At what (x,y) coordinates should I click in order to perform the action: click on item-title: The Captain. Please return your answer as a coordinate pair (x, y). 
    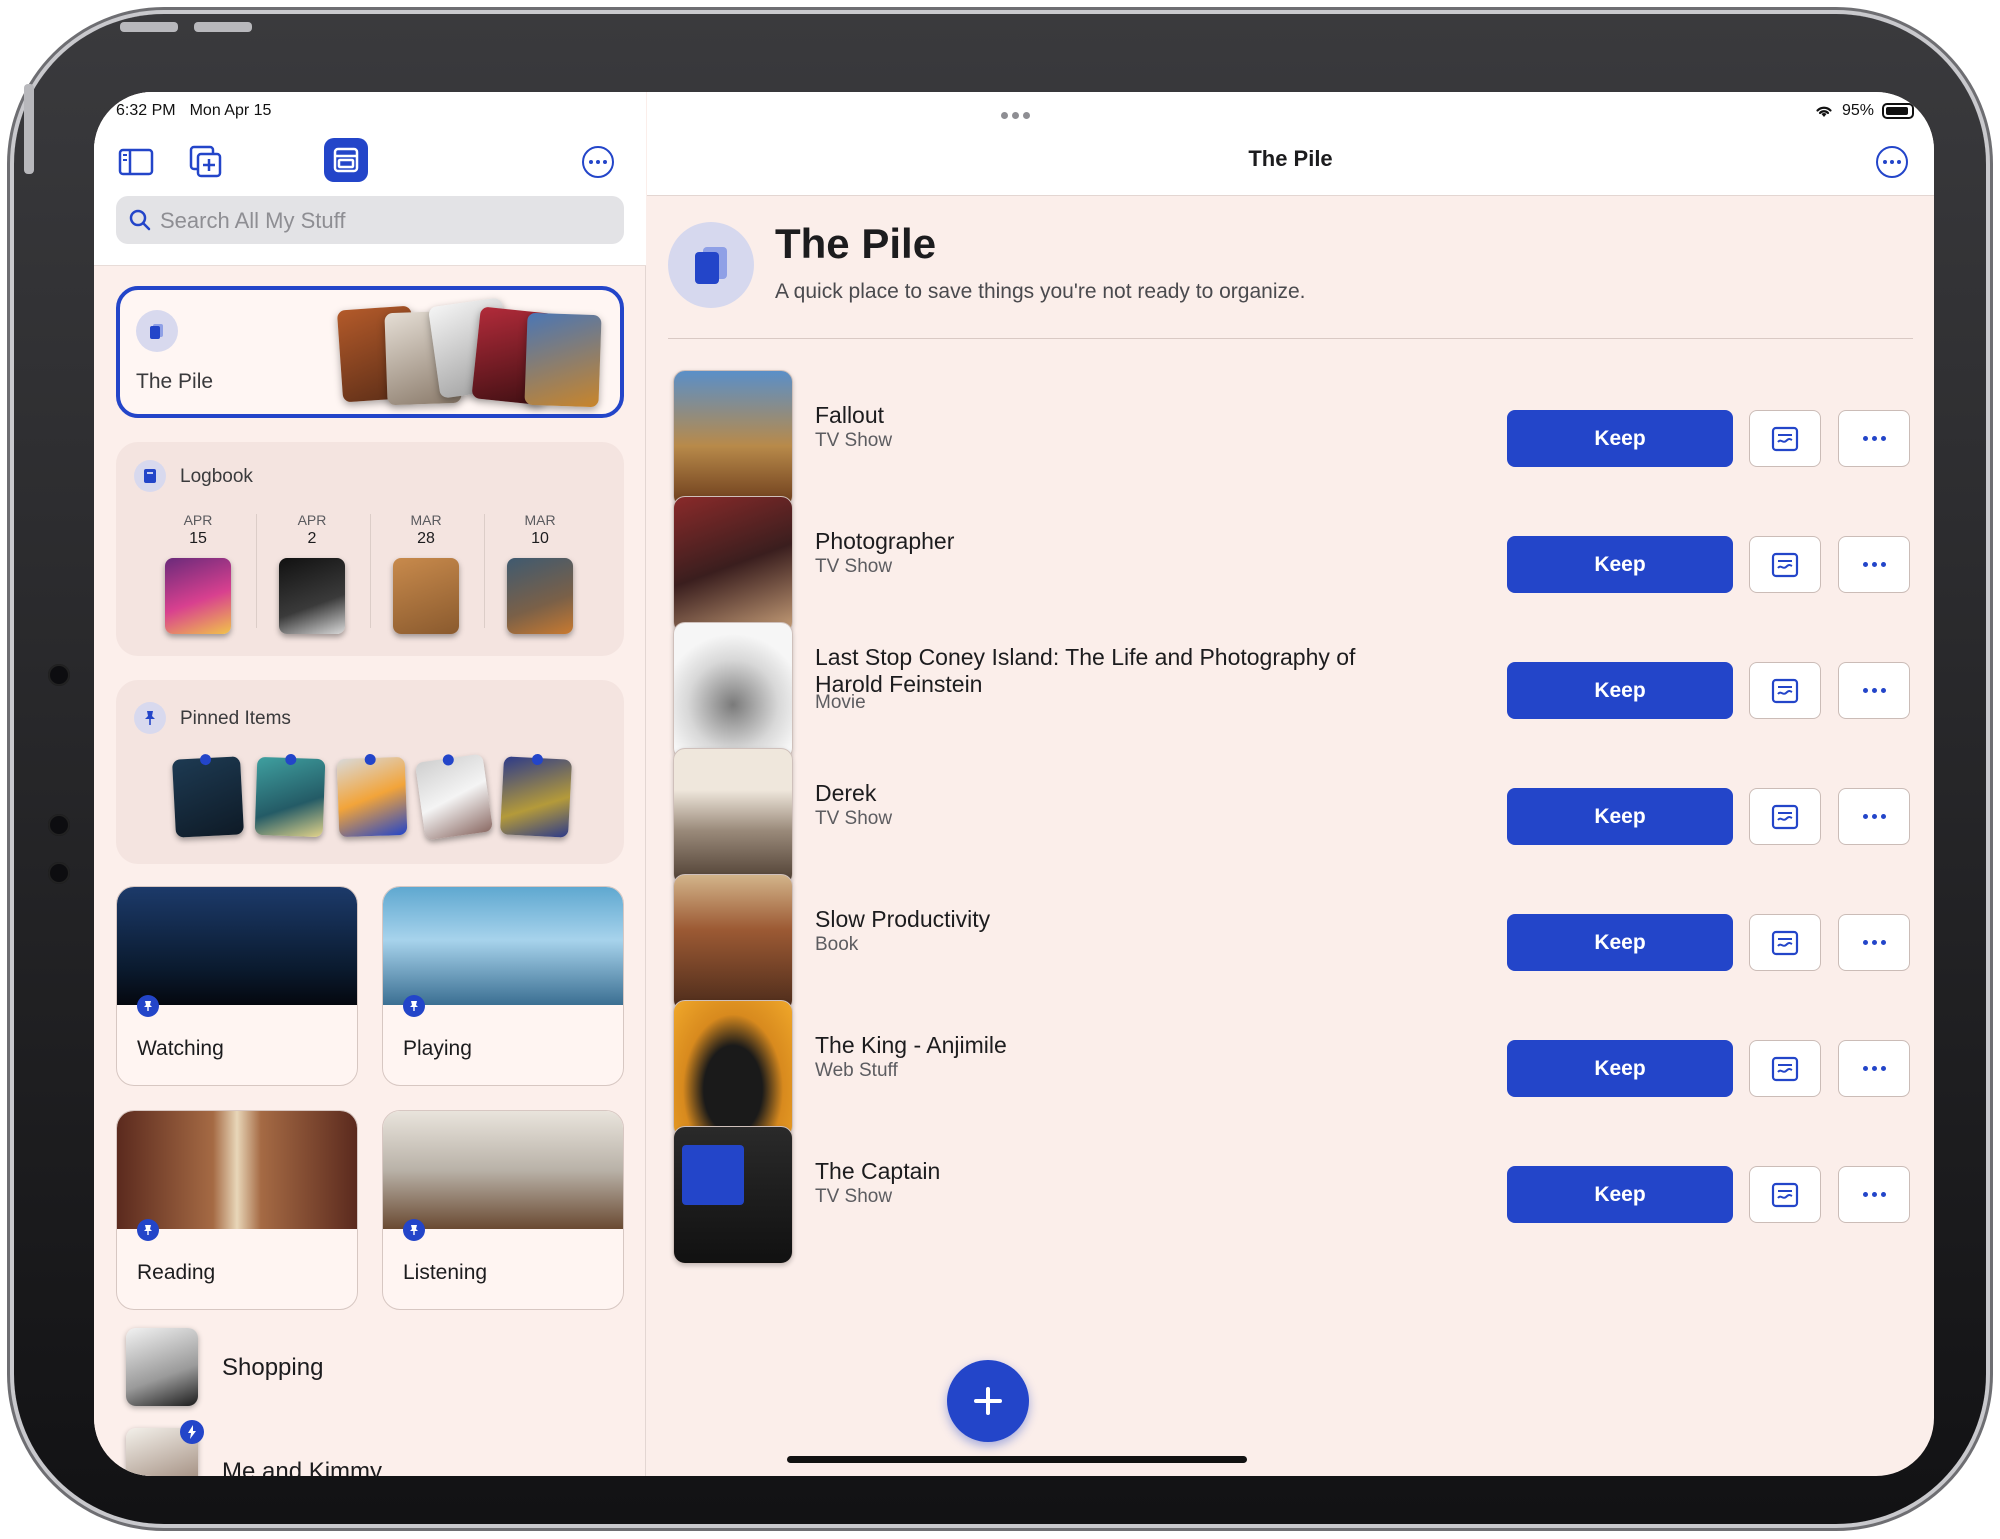
    Looking at the image, I should click on (878, 1171).